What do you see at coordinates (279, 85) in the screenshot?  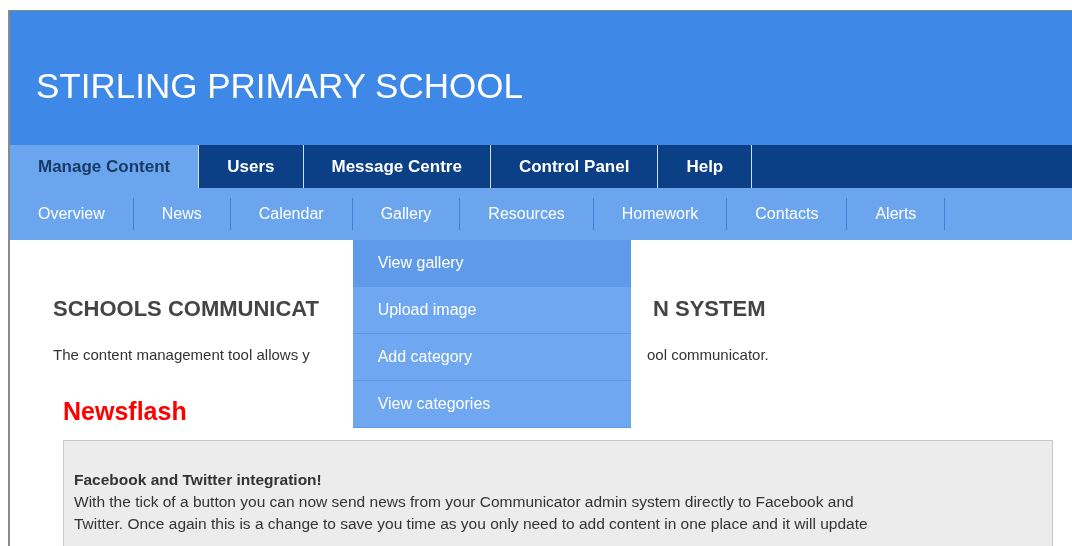 I see `school-title: STIRLING PRIMARY SCHOOL` at bounding box center [279, 85].